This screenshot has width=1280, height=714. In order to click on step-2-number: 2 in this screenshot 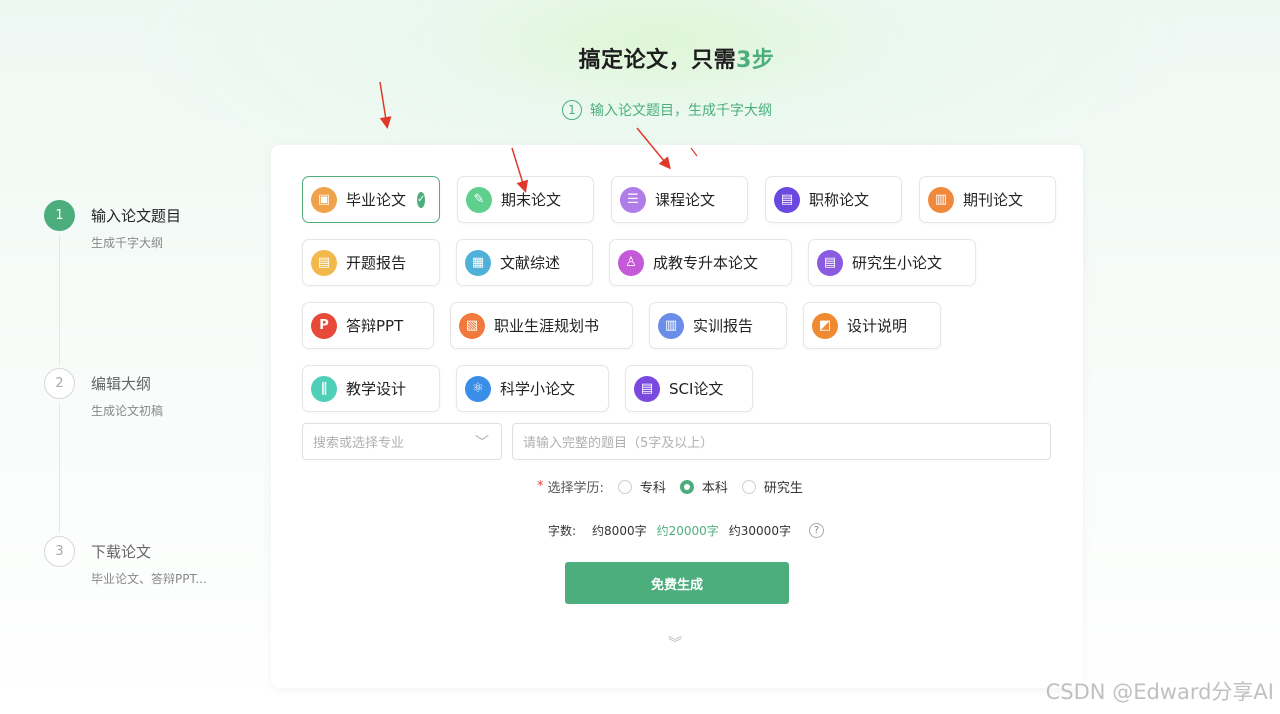, I will do `click(59, 383)`.